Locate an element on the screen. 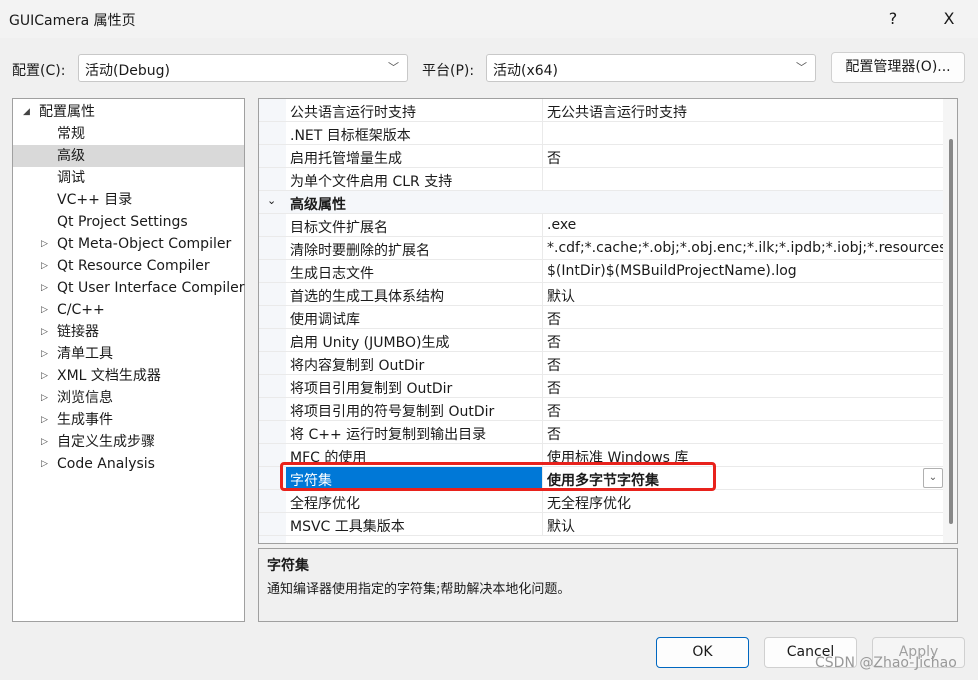 This screenshot has width=978, height=680. tree-item-label: 调试 is located at coordinates (71, 178).